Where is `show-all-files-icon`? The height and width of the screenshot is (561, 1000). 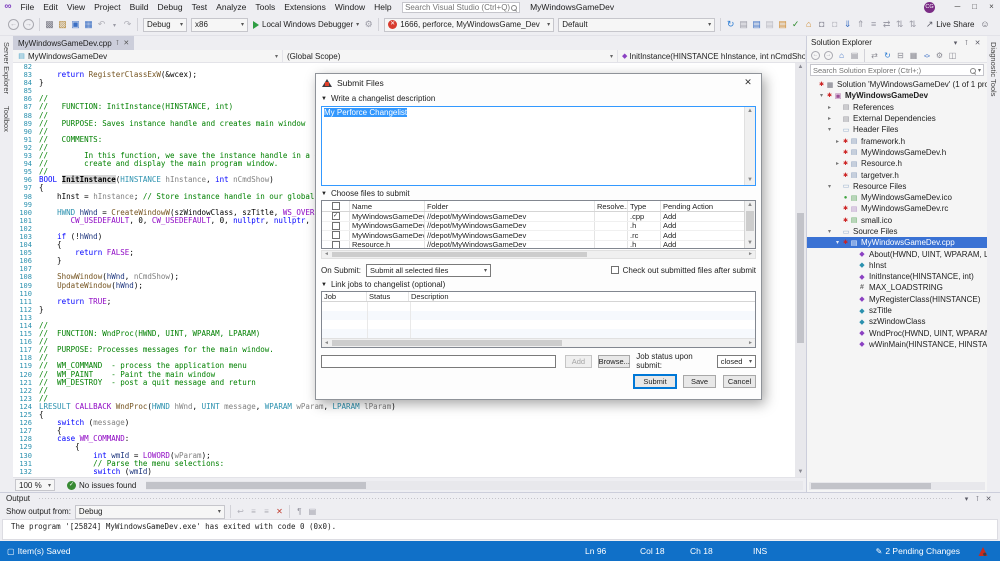 show-all-files-icon is located at coordinates (913, 56).